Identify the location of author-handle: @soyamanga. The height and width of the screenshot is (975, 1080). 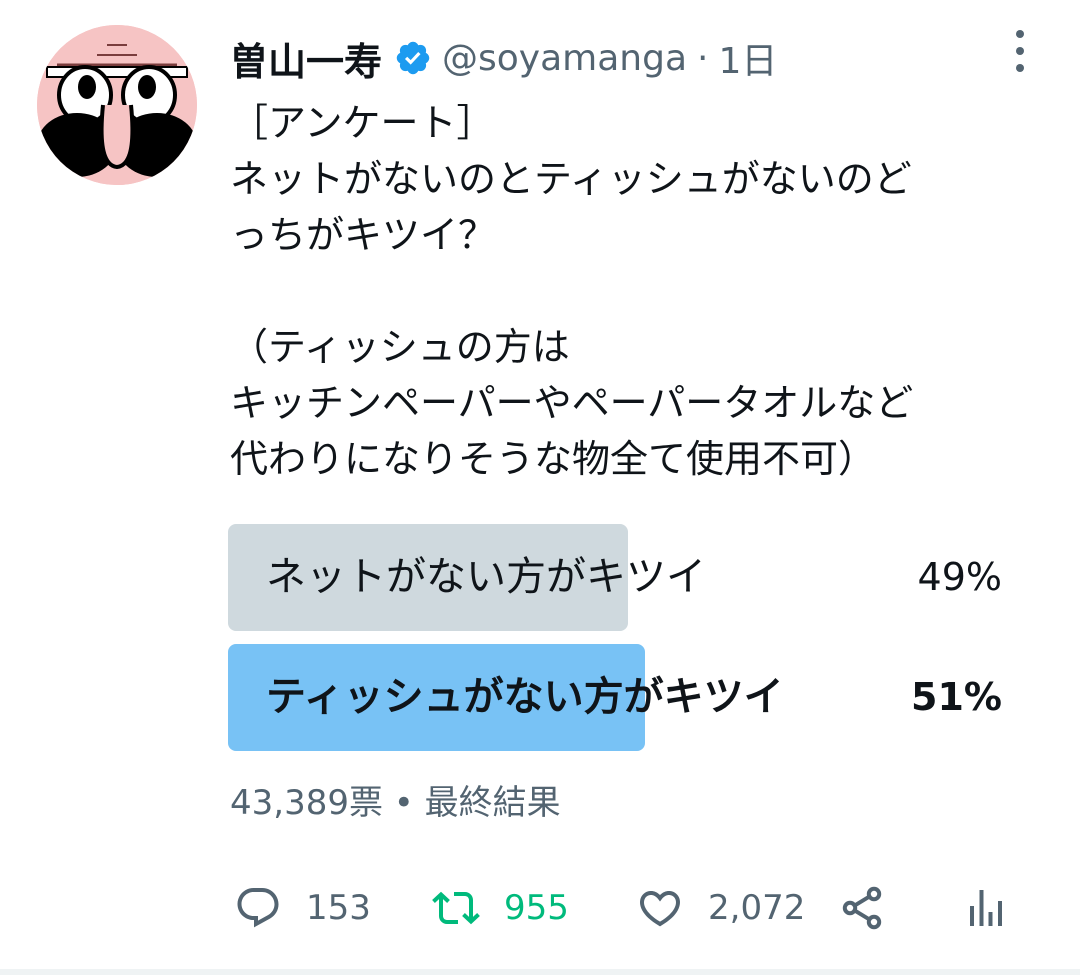
(564, 58).